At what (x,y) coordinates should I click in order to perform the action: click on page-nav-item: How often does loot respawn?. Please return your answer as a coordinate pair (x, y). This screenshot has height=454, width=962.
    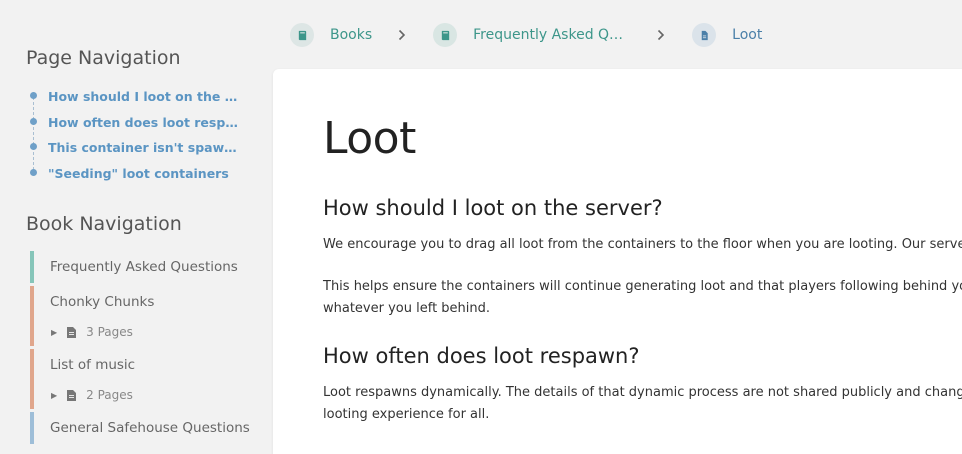
    Looking at the image, I should click on (140, 123).